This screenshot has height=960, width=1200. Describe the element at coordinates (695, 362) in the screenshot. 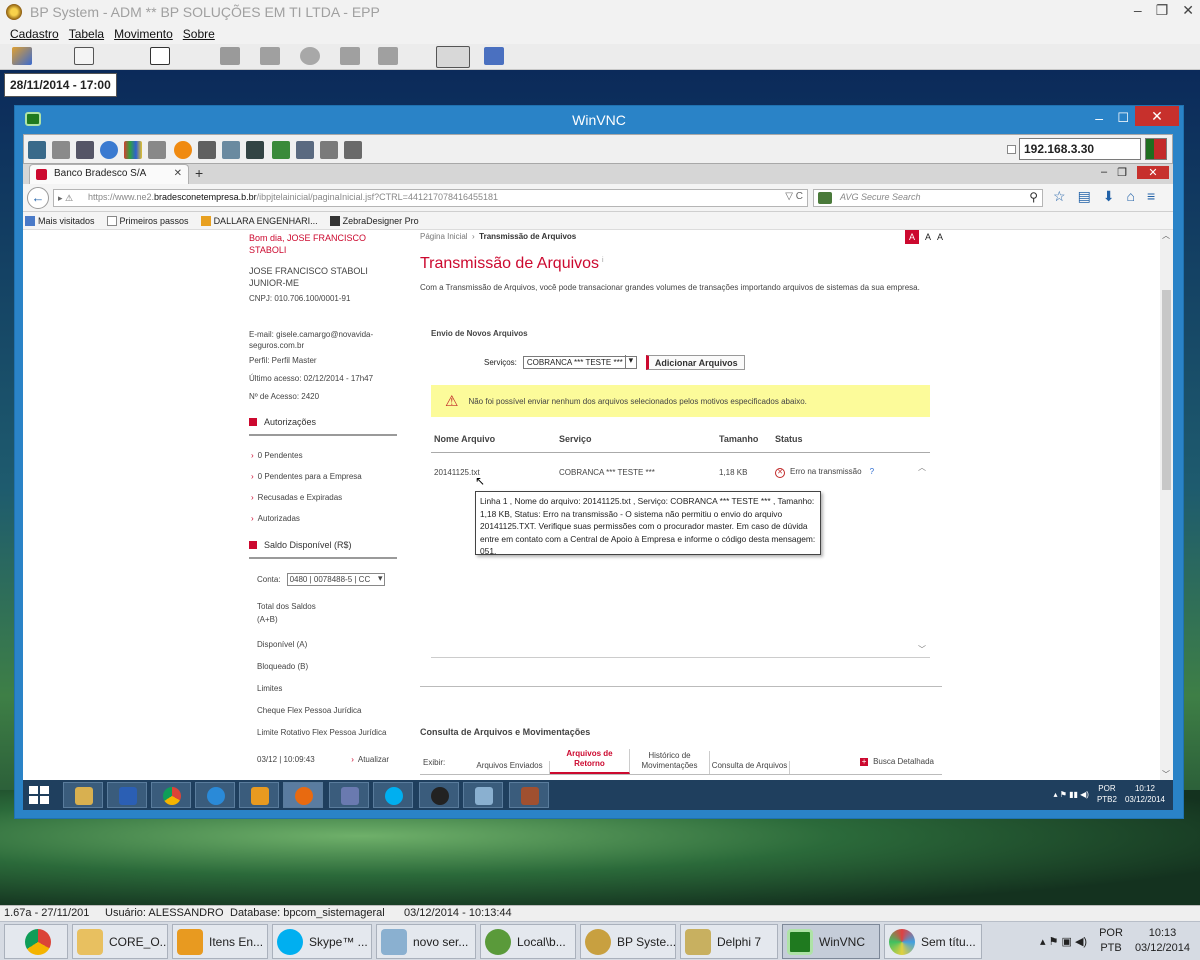

I see `add-files-button: Adicionar Arquivos` at that location.